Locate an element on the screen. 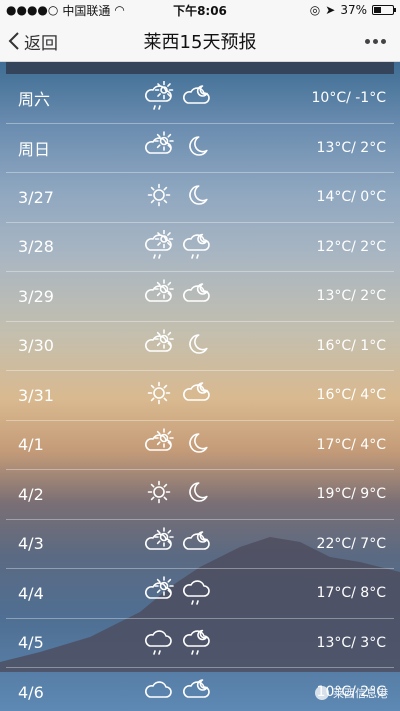 This screenshot has height=711, width=400. status-left: ●●●●○ 中国联通 ◠ is located at coordinates (65, 10).